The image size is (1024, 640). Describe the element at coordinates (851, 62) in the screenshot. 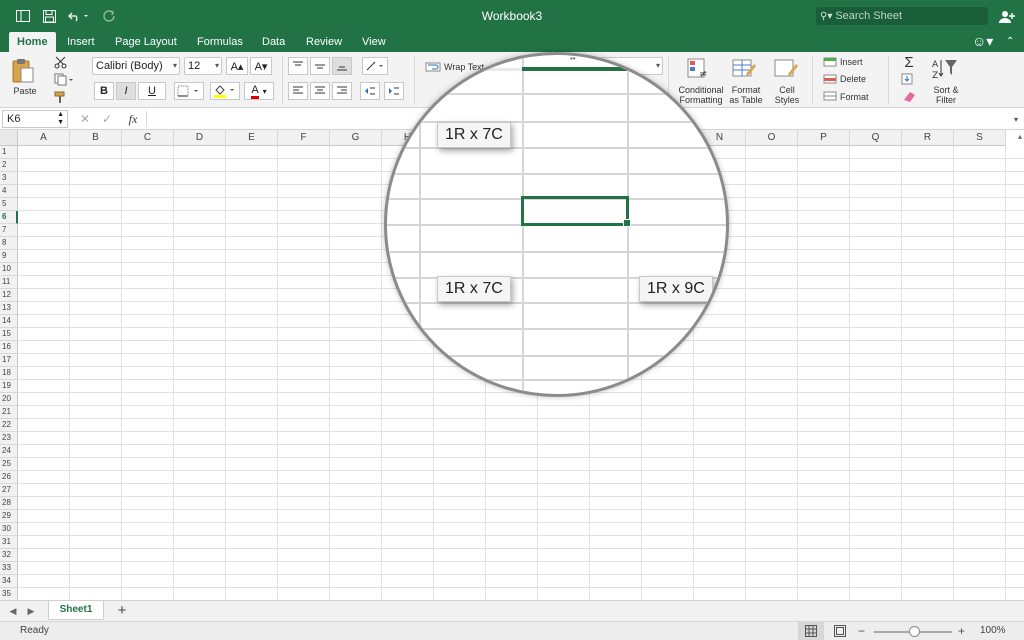

I see `insert-cells-label: Insert` at that location.